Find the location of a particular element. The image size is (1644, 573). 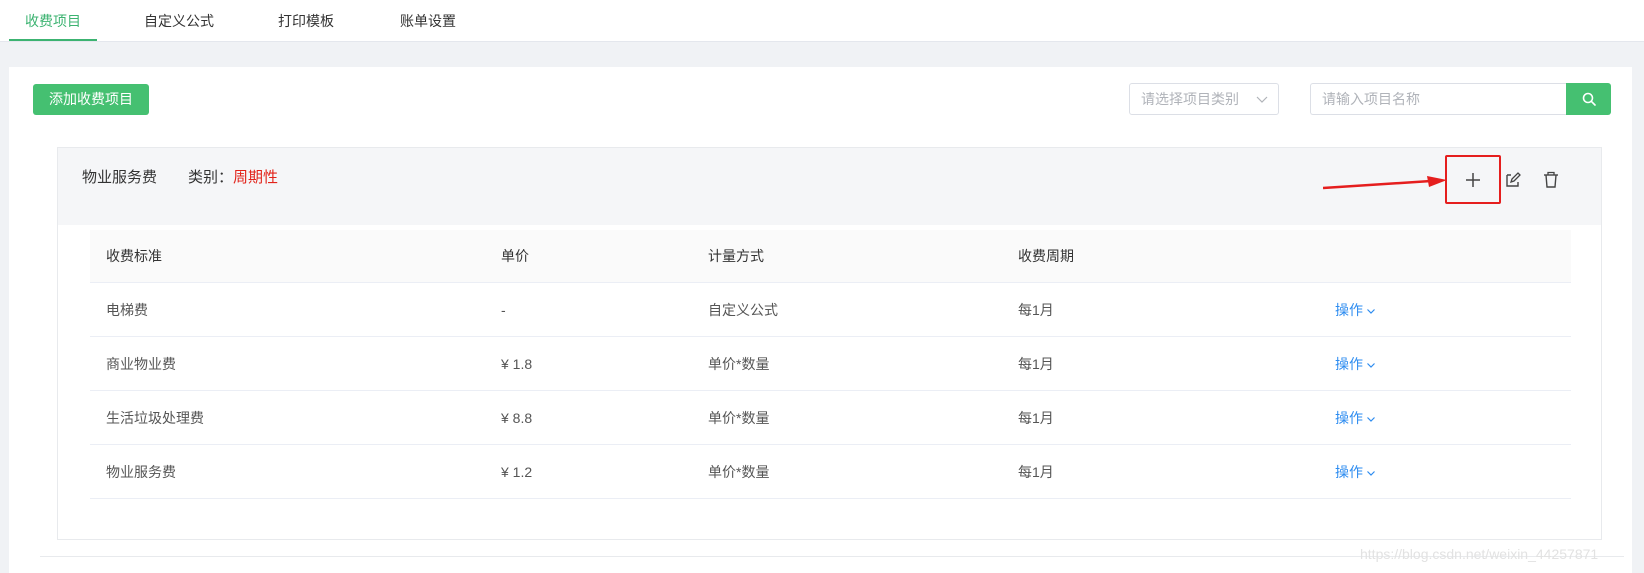

category-select: 请选择项目类别 is located at coordinates (1204, 99).